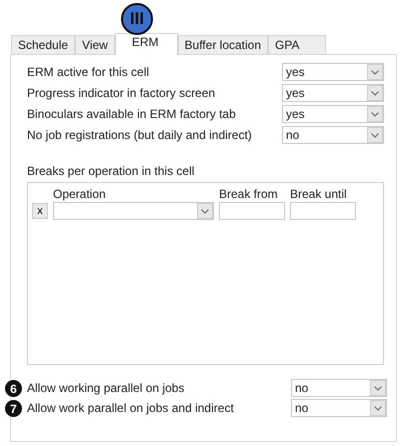 This screenshot has height=446, width=400. What do you see at coordinates (131, 114) in the screenshot?
I see `setting-label: Binoculars available in ERM factory tab` at bounding box center [131, 114].